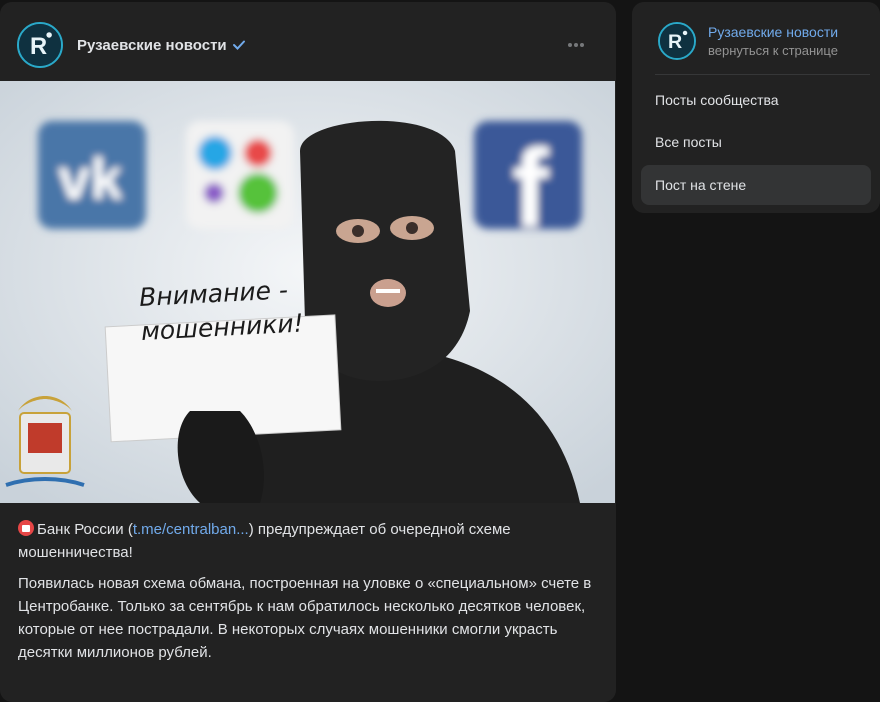 The width and height of the screenshot is (880, 702). I want to click on sign-text: Внимание - мошенники!, so click(221, 310).